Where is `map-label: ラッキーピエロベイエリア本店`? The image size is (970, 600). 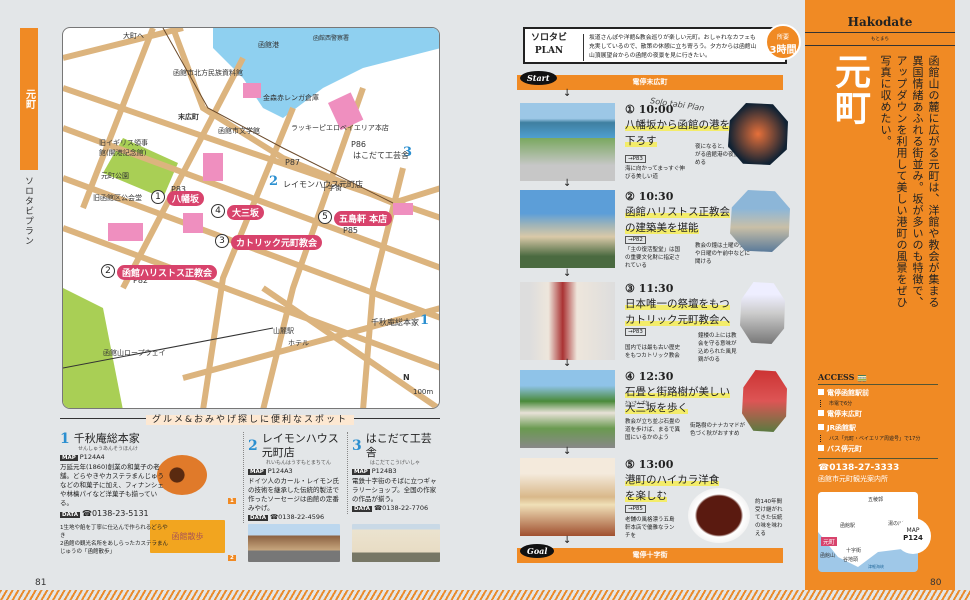 map-label: ラッキーピエロベイエリア本店 is located at coordinates (340, 128).